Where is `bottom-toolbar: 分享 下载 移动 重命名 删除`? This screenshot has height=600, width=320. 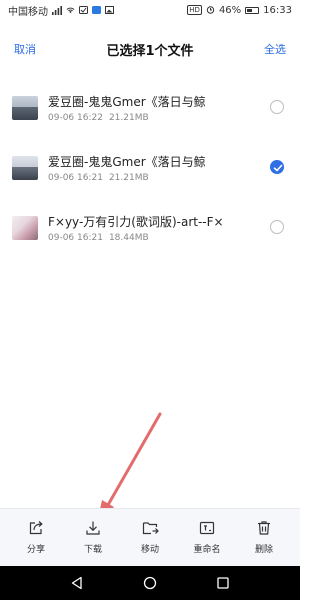
bottom-toolbar: 分享 下载 移动 重命名 删除 is located at coordinates (150, 537).